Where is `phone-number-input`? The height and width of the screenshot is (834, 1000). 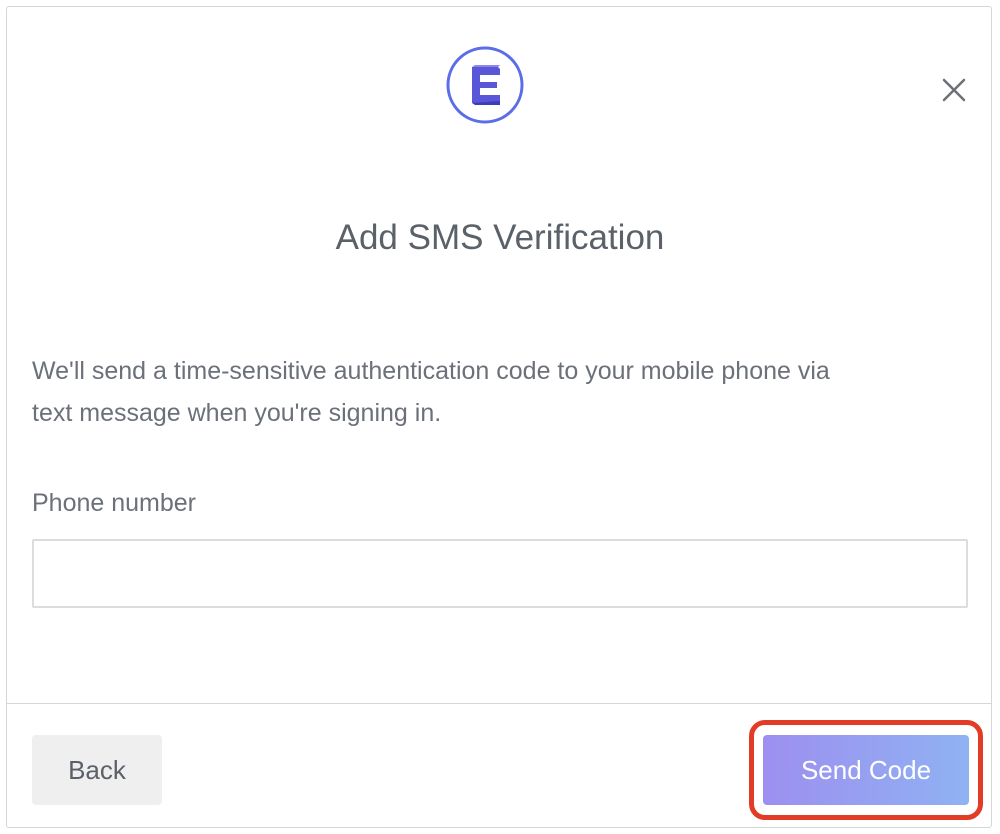 phone-number-input is located at coordinates (500, 573).